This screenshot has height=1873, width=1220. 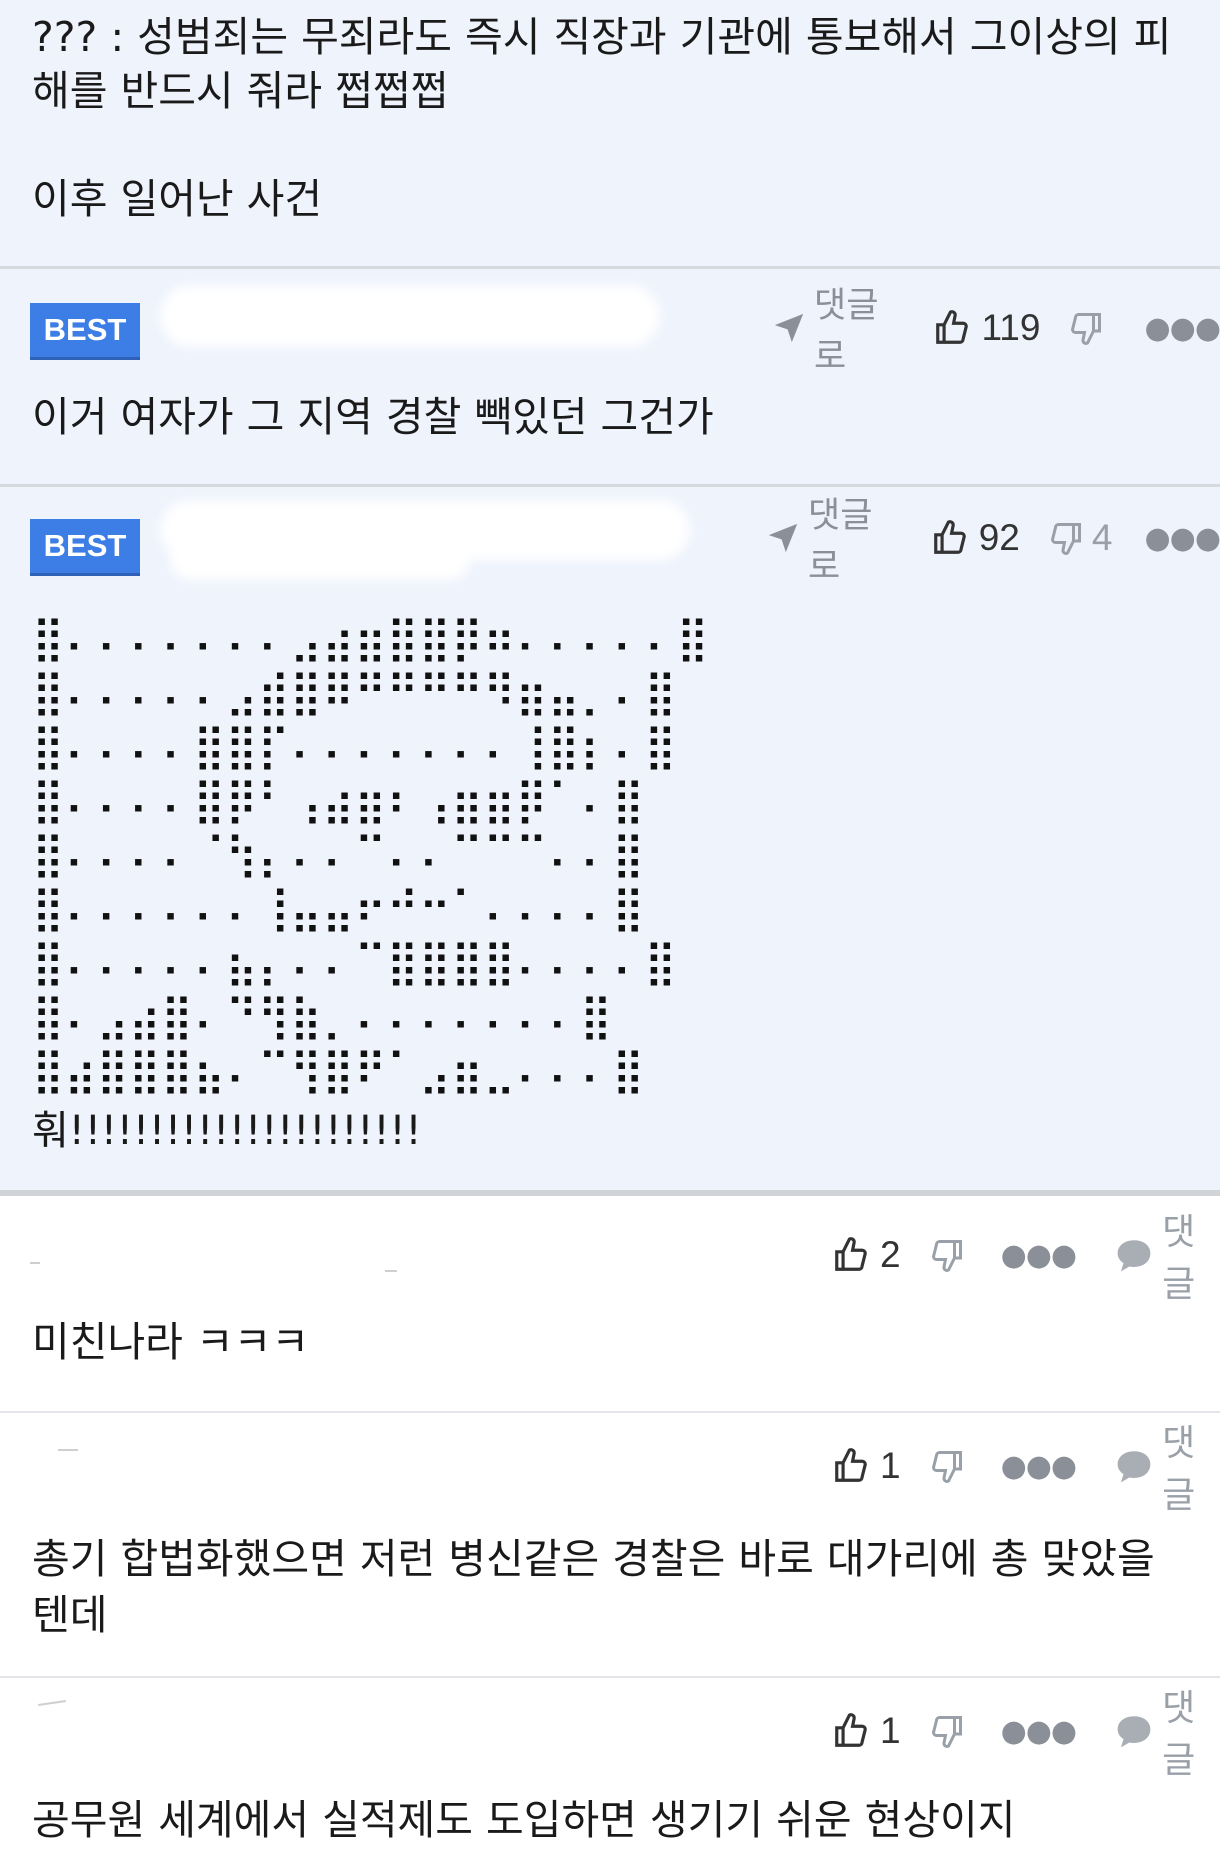 What do you see at coordinates (1011, 327) in the screenshot?
I see `like-count: 119` at bounding box center [1011, 327].